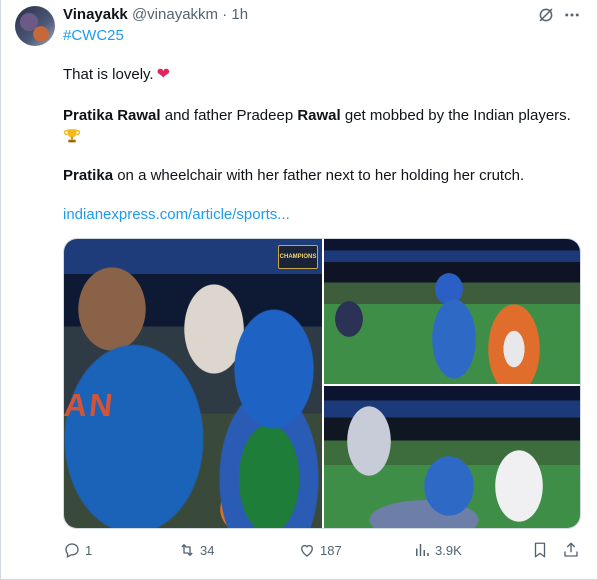 This screenshot has width=598, height=580. What do you see at coordinates (112, 115) in the screenshot?
I see `line2-part-0: Pratika Rawal` at bounding box center [112, 115].